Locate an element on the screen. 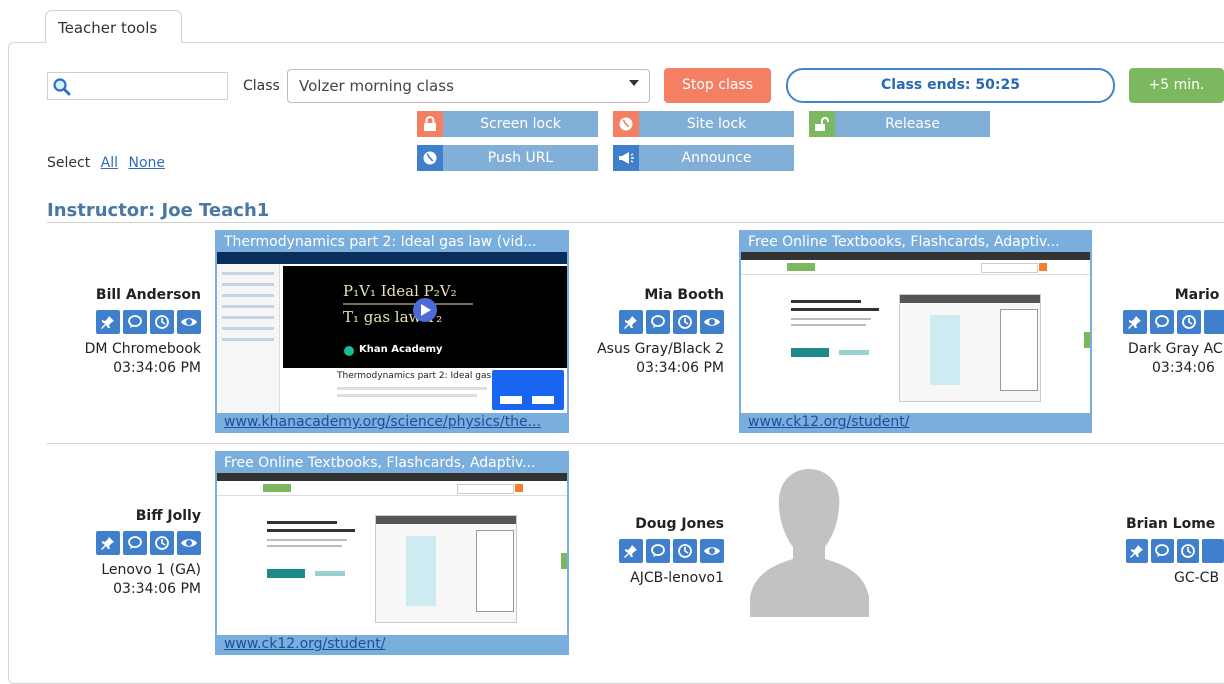  class-select: Volzer morning class is located at coordinates (468, 86).